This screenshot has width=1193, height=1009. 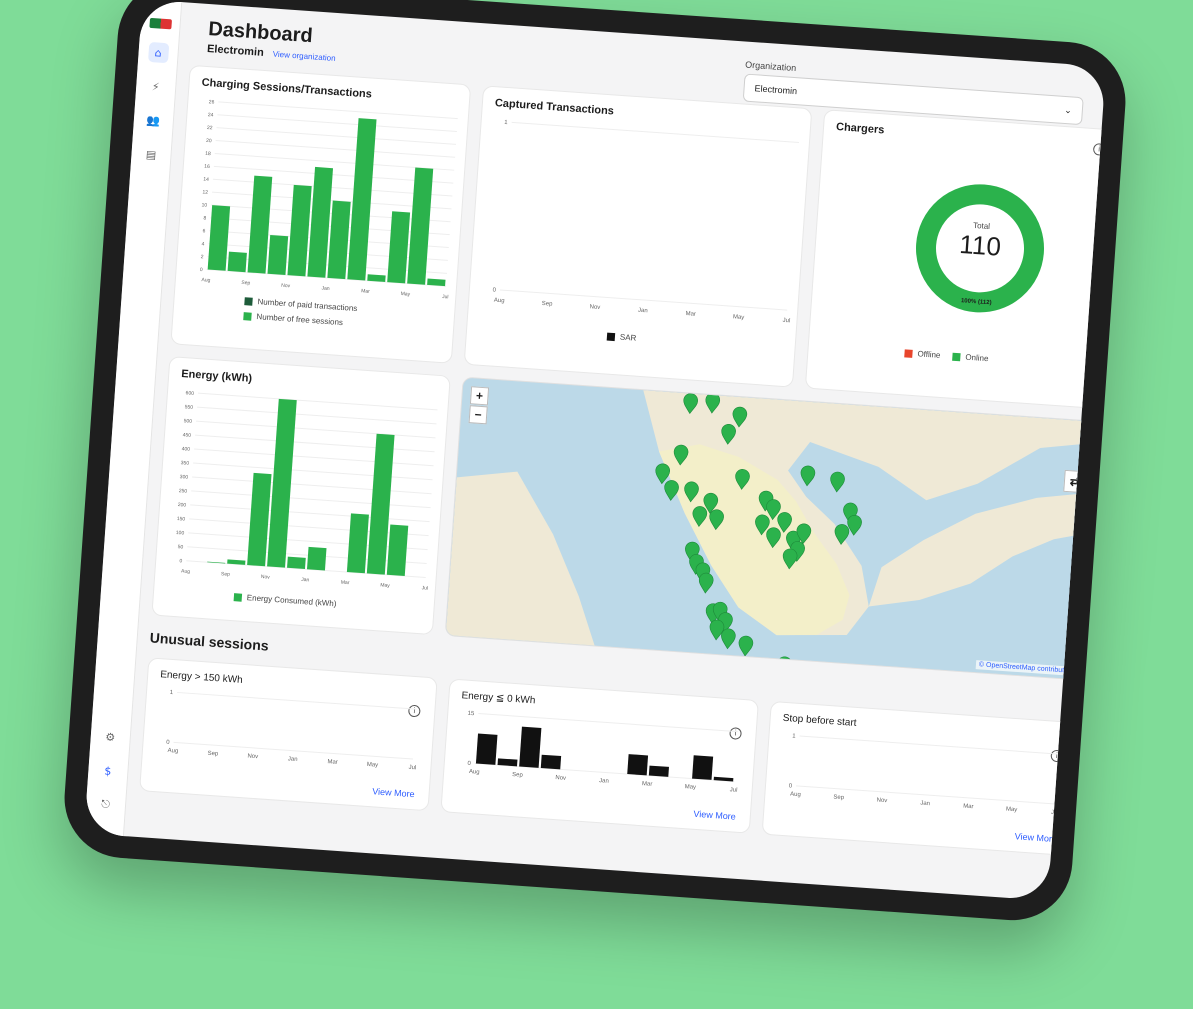 What do you see at coordinates (189, 393) in the screenshot?
I see `y-tick-label: 600` at bounding box center [189, 393].